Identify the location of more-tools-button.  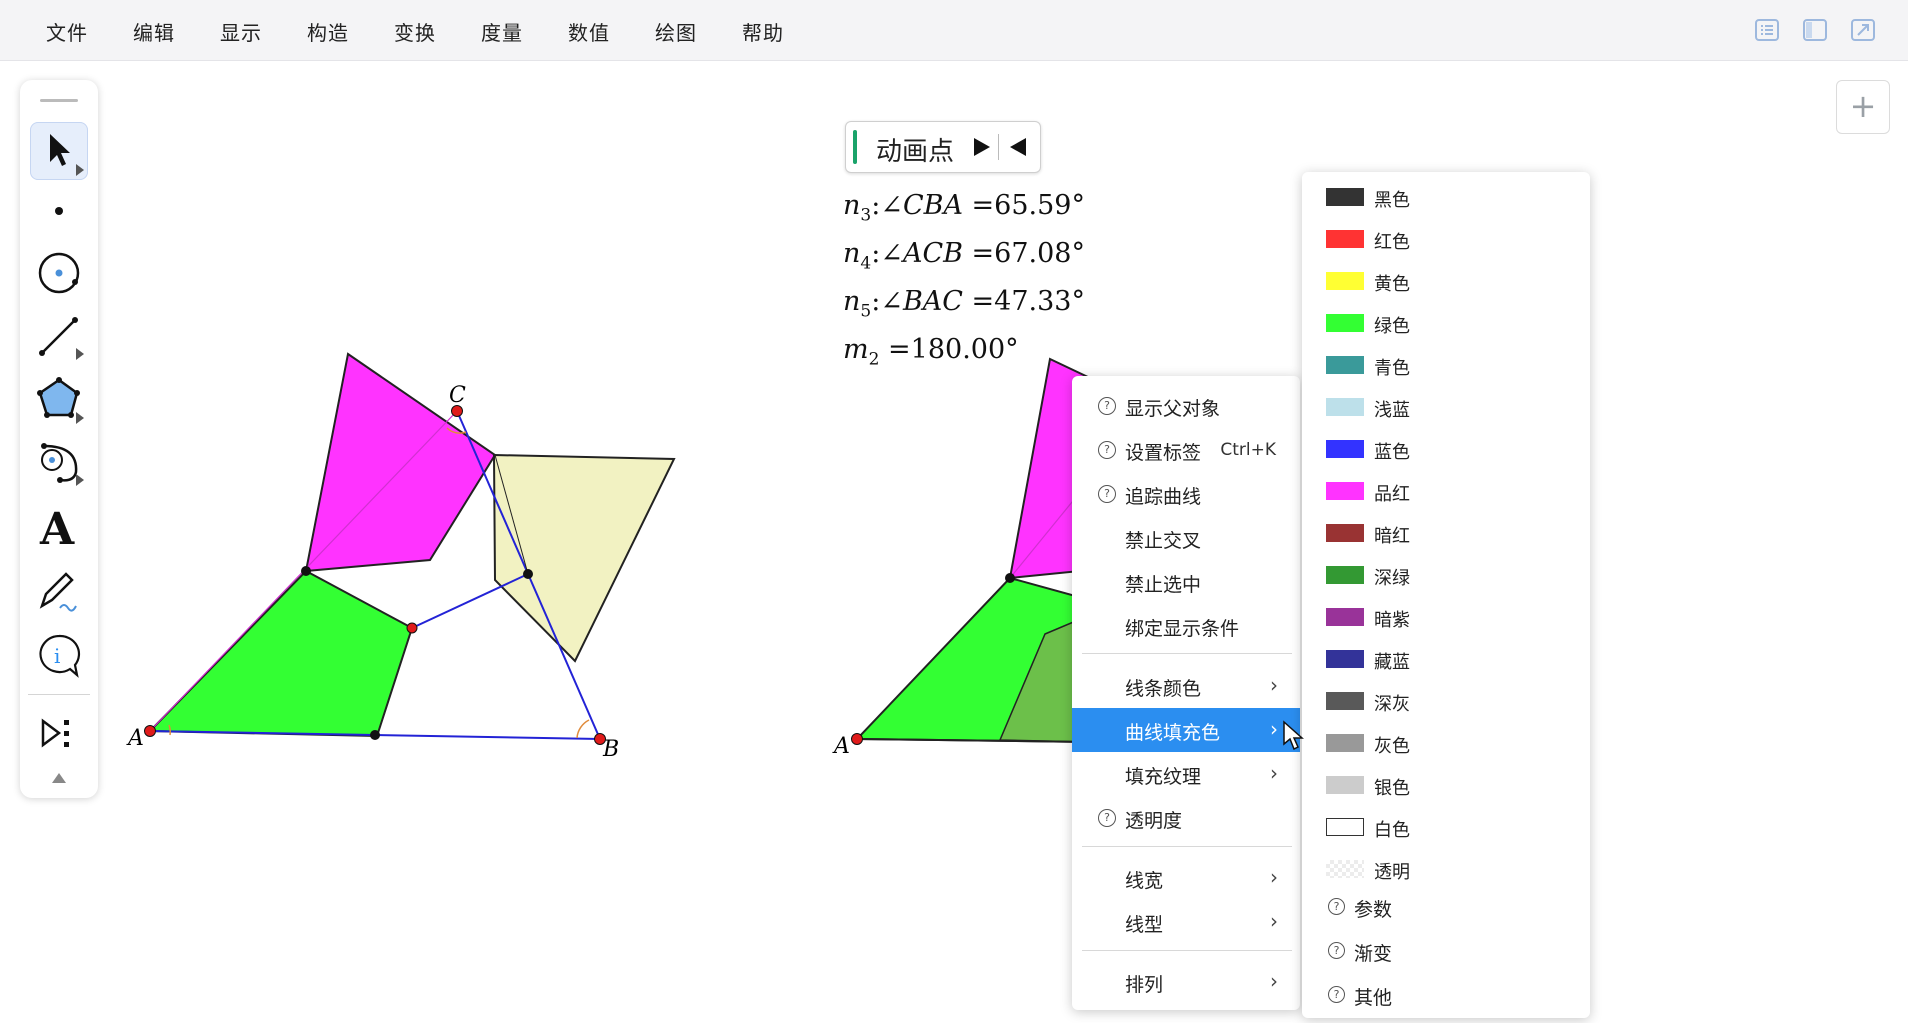
(59, 733).